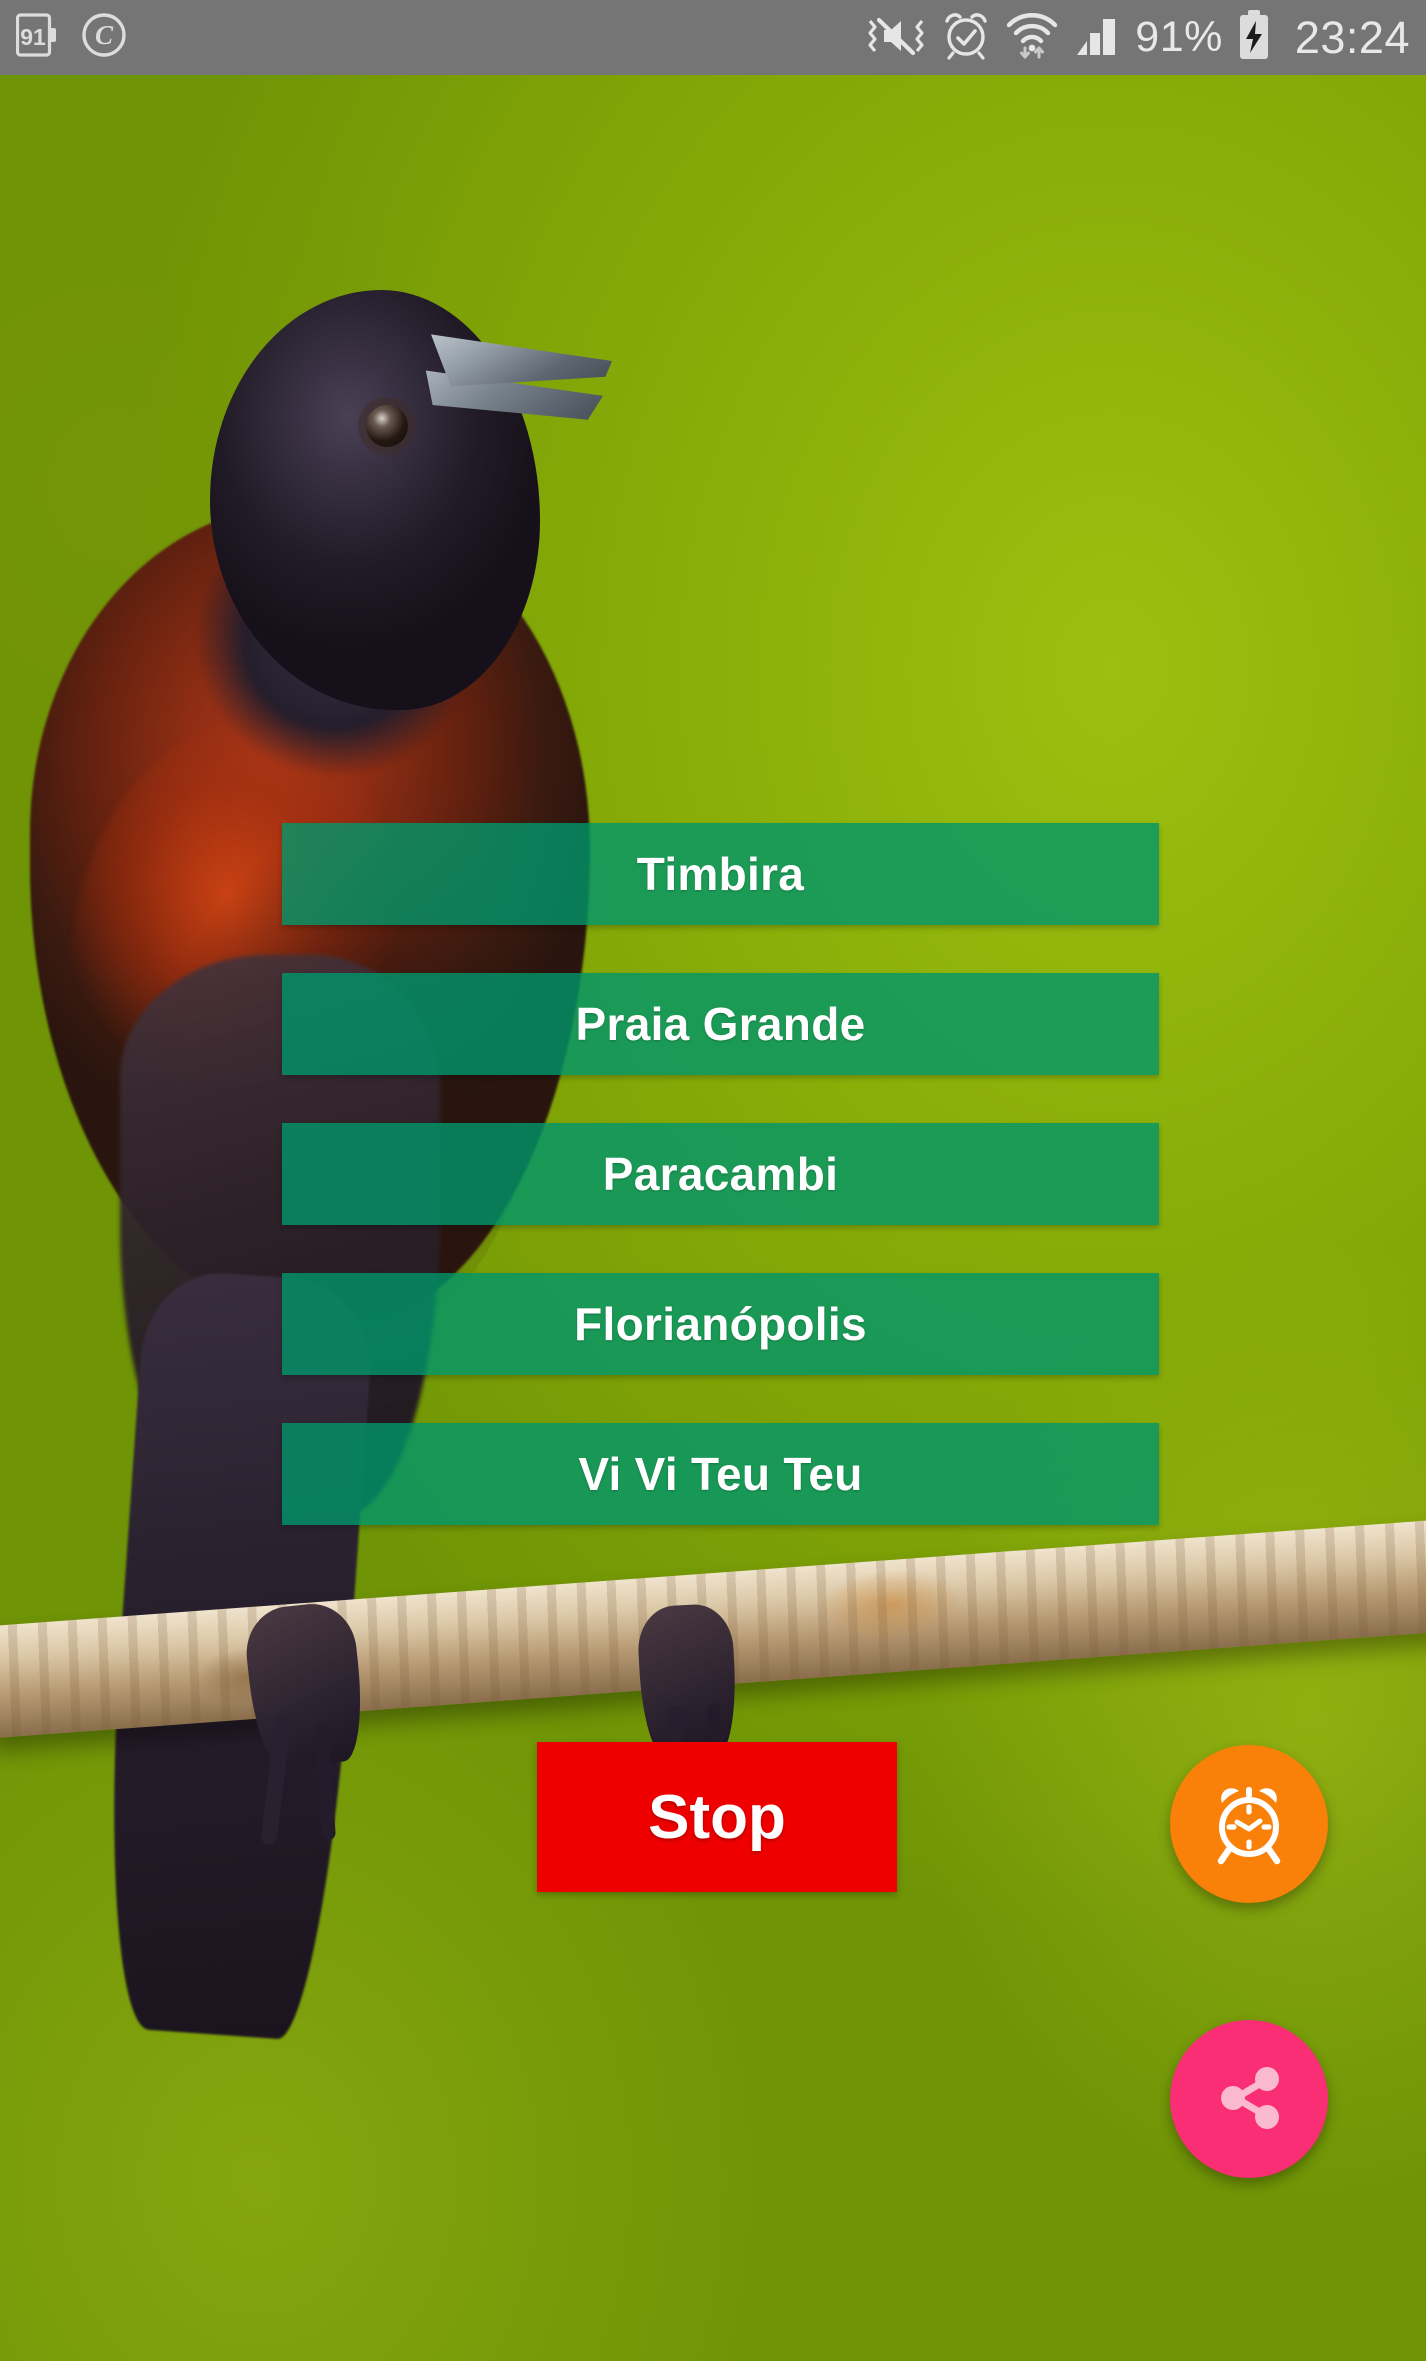 Image resolution: width=1426 pixels, height=2361 pixels. I want to click on share-fab-button, so click(1249, 2099).